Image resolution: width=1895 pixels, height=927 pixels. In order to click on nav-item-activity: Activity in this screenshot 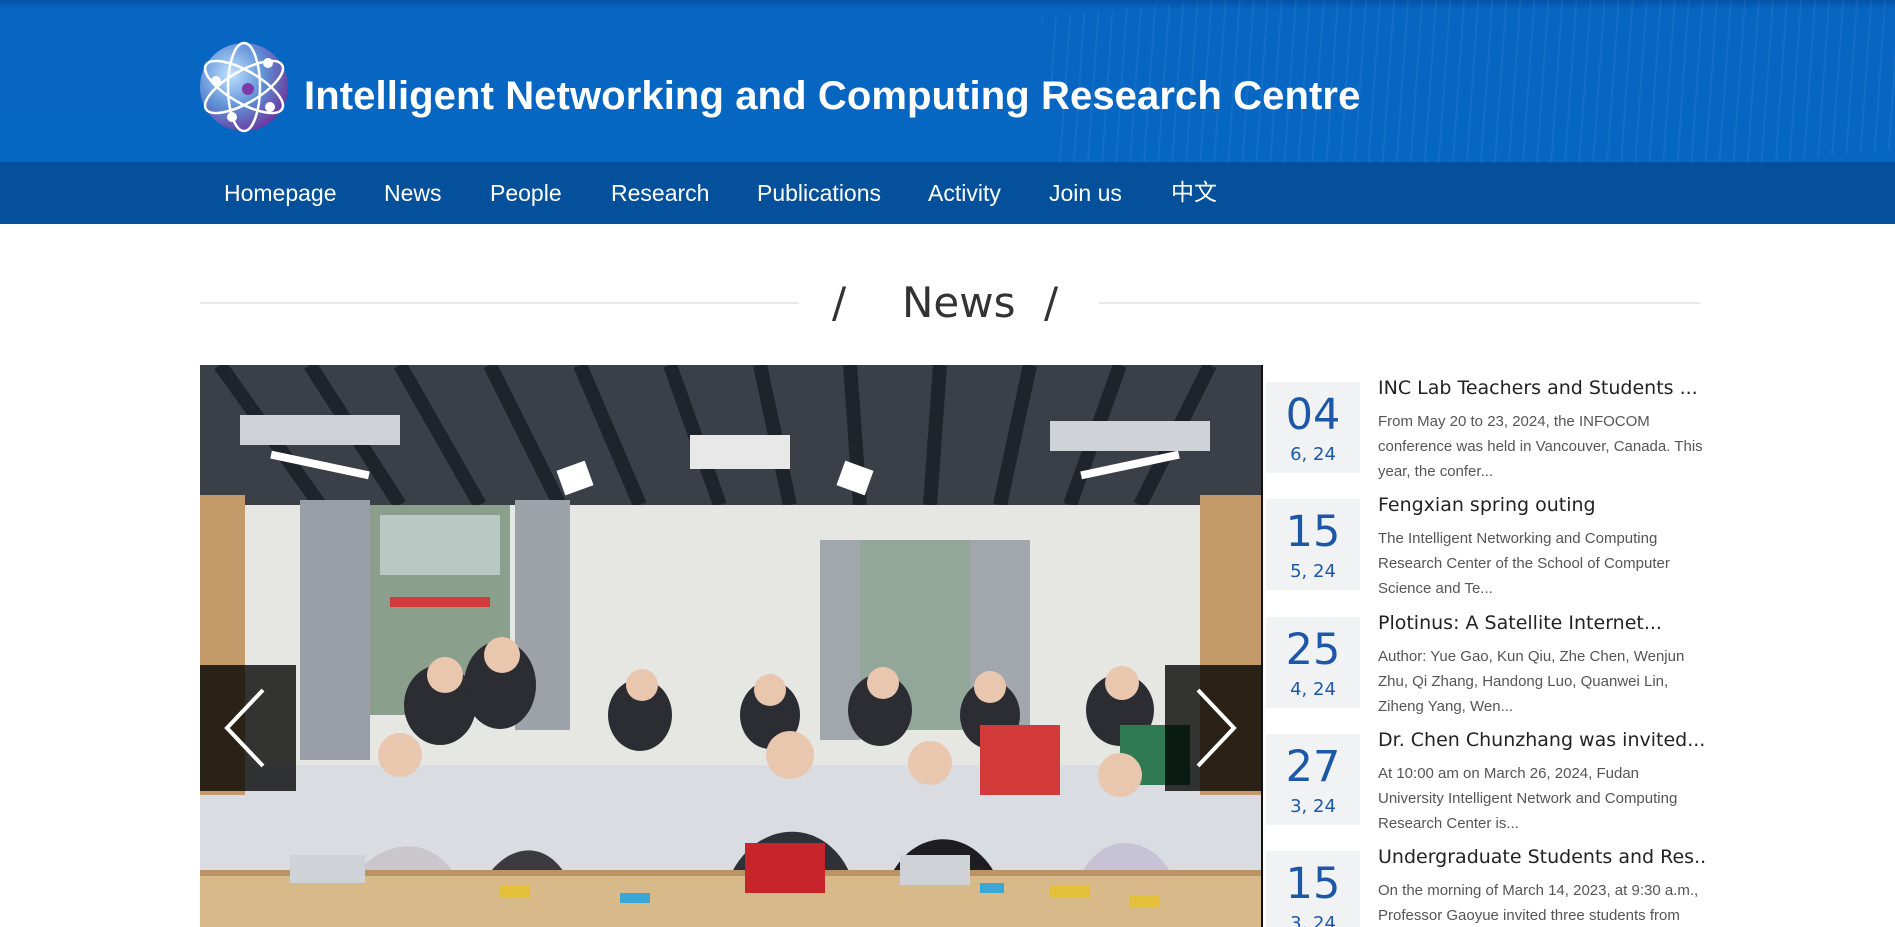, I will do `click(964, 193)`.